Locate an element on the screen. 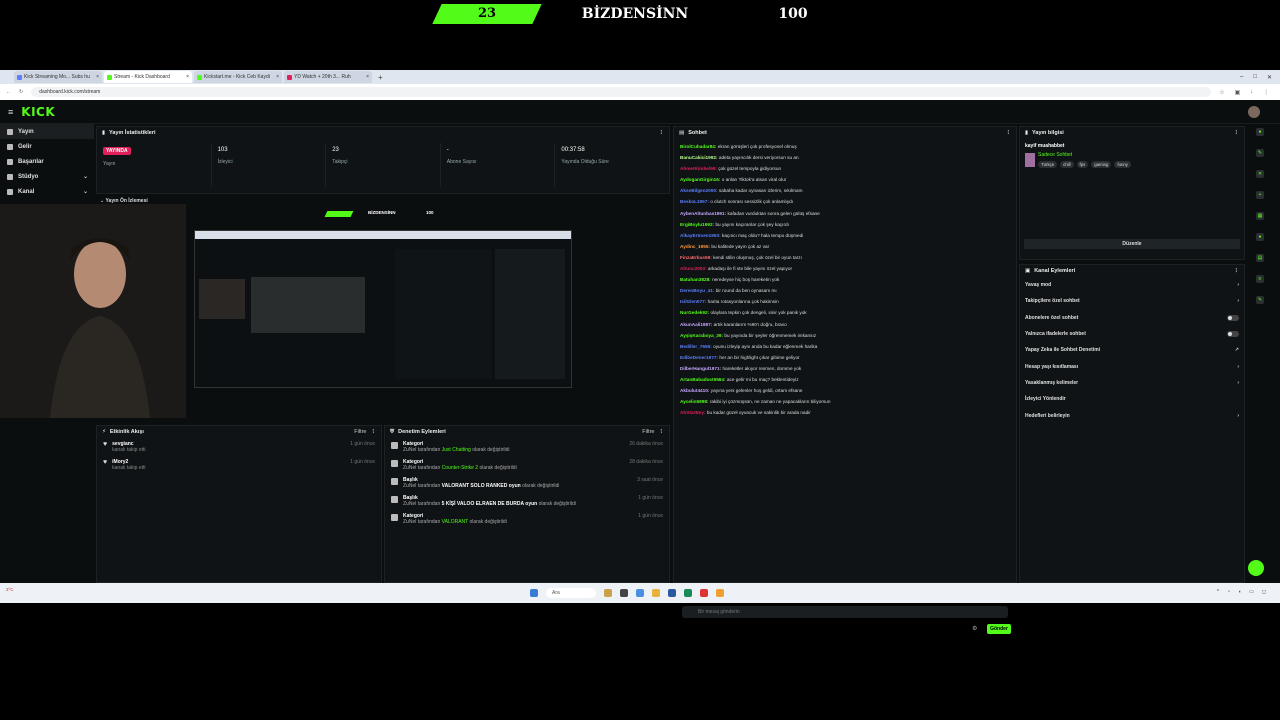  sidebar-item-yayin: Yayın is located at coordinates (47, 131).